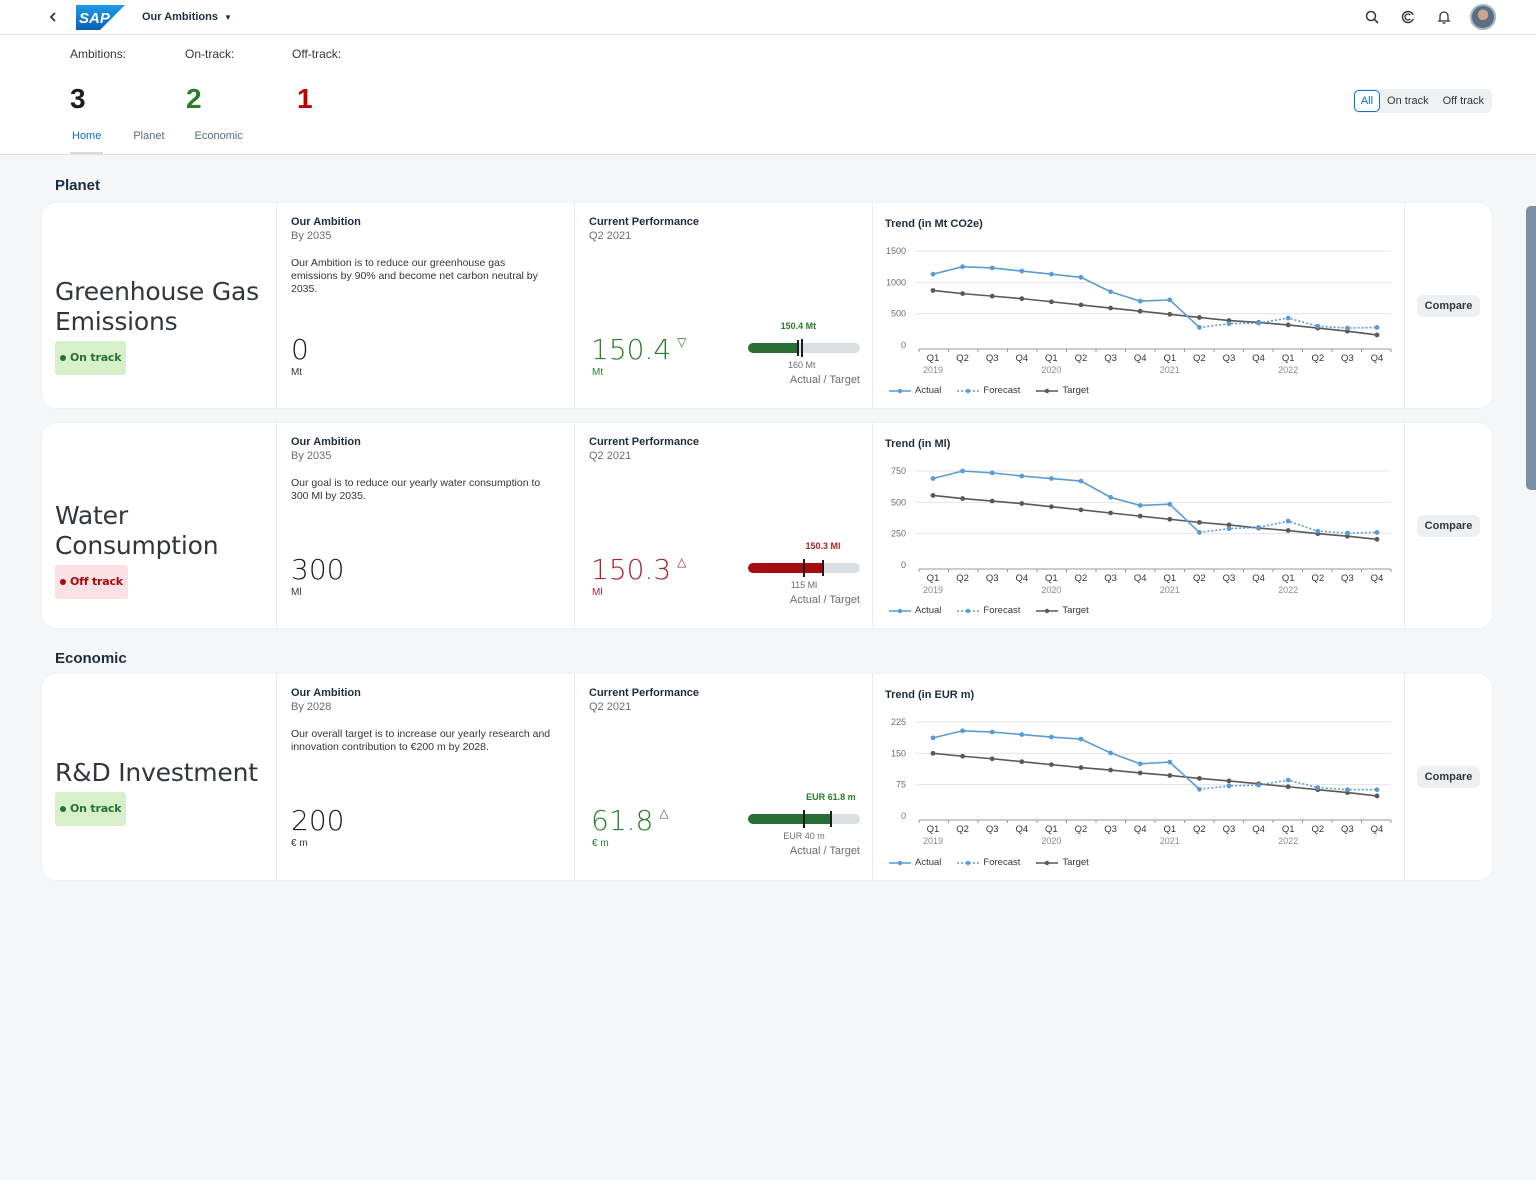 This screenshot has width=1536, height=1180. I want to click on performance-title: Current Performance, so click(644, 442).